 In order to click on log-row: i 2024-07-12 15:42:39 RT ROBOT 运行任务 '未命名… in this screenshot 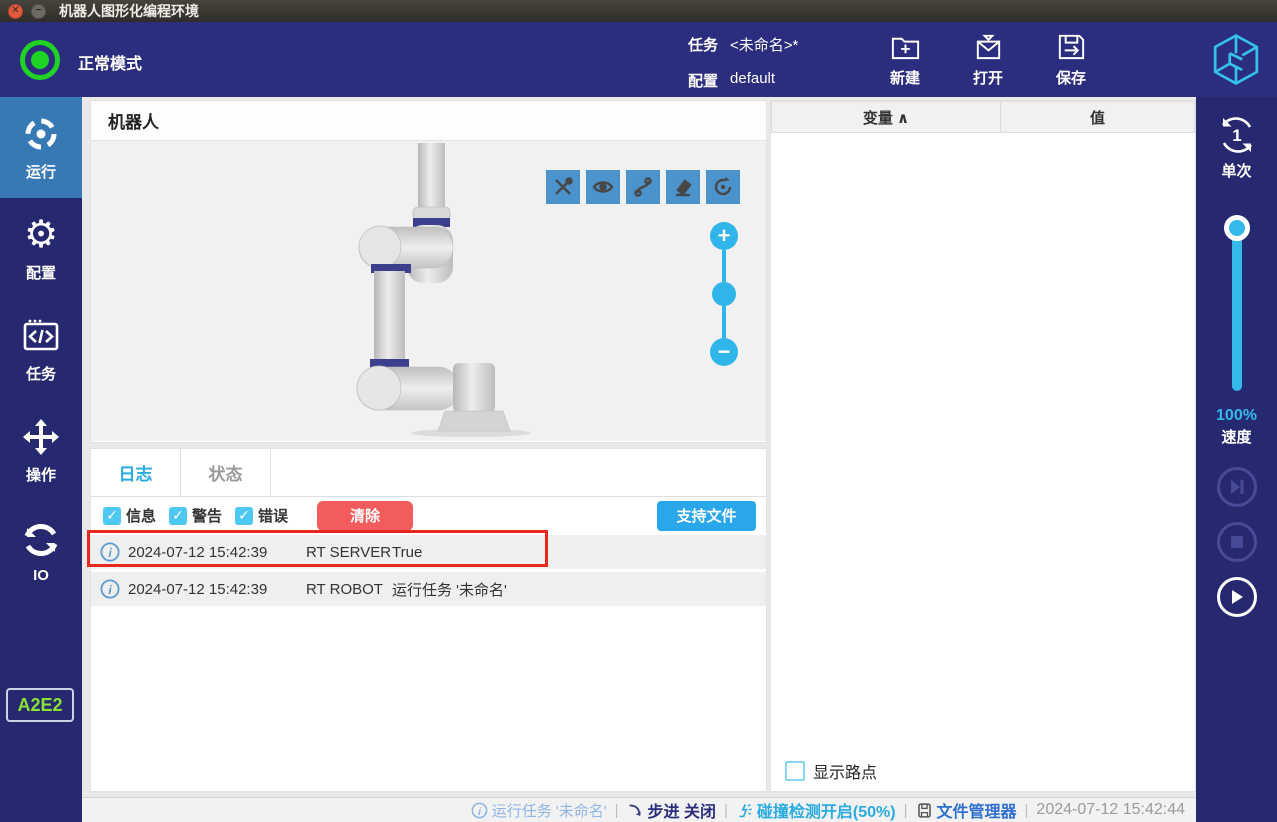, I will do `click(428, 589)`.